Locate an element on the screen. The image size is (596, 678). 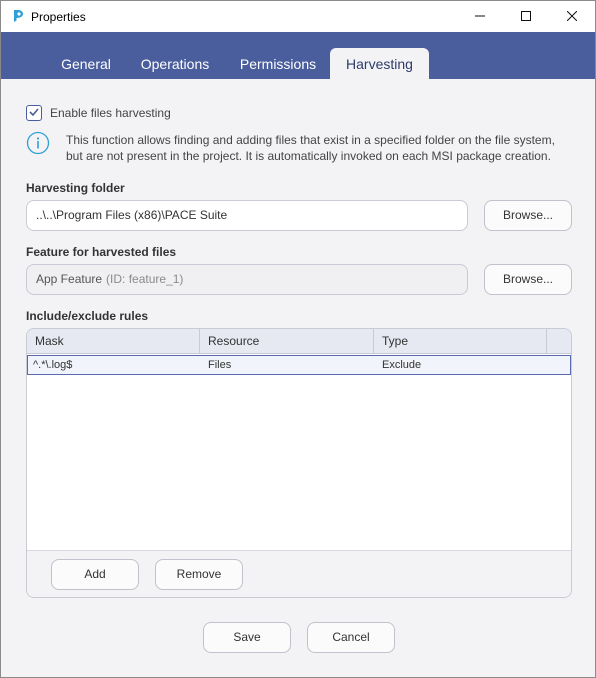
close-icon is located at coordinates (572, 17).